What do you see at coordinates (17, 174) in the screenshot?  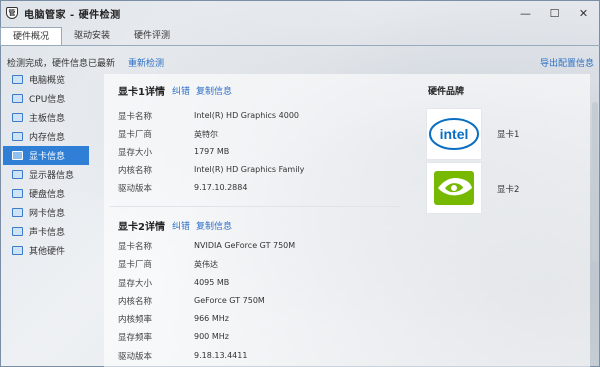 I see `monitor-icon` at bounding box center [17, 174].